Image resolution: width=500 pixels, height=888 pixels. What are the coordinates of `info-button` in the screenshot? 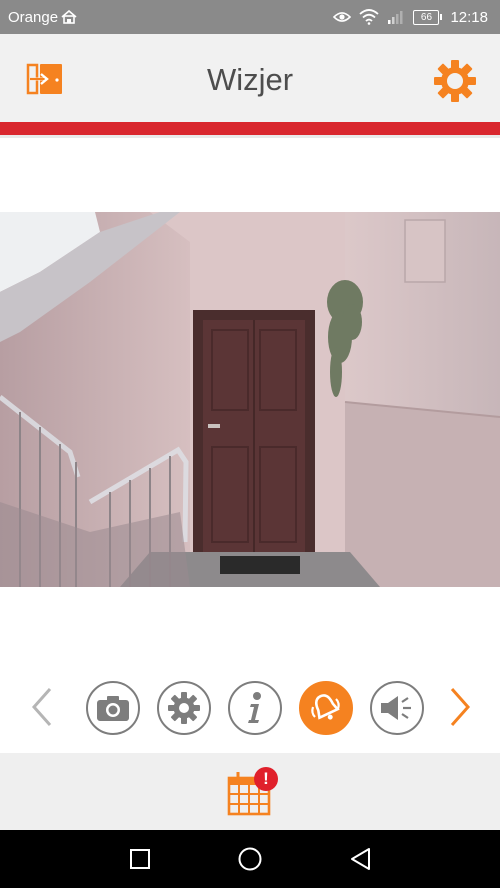 It's located at (255, 708).